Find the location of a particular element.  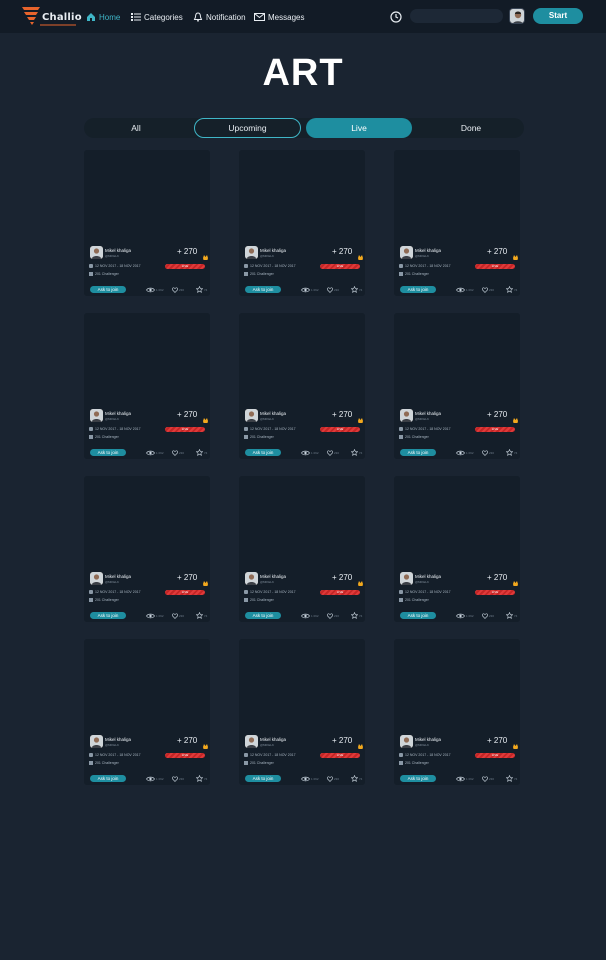

start-button: Start is located at coordinates (558, 16).